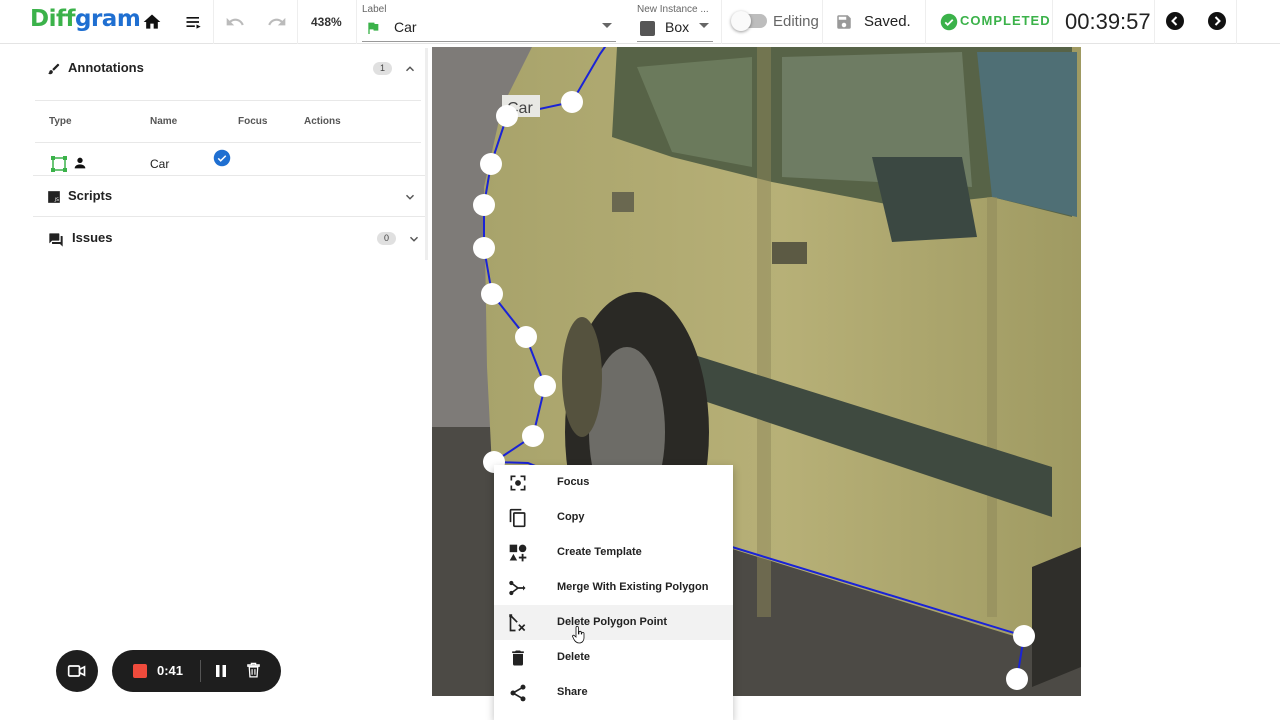 The height and width of the screenshot is (720, 1280). What do you see at coordinates (613, 587) in the screenshot?
I see `menu-item-merge-polygon: Merge With Existing Polygon` at bounding box center [613, 587].